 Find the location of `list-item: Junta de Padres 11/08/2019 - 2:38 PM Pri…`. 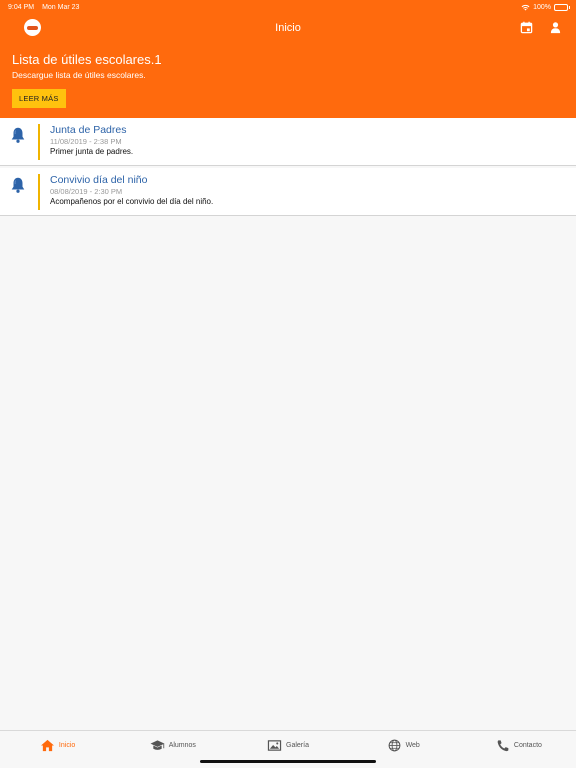

list-item: Junta de Padres 11/08/2019 - 2:38 PM Pri… is located at coordinates (288, 142).